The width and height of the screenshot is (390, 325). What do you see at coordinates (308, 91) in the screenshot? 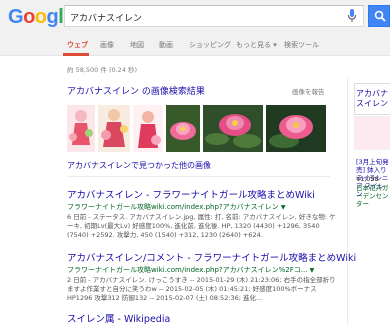
I see `report-images-link: 画像を報告` at bounding box center [308, 91].